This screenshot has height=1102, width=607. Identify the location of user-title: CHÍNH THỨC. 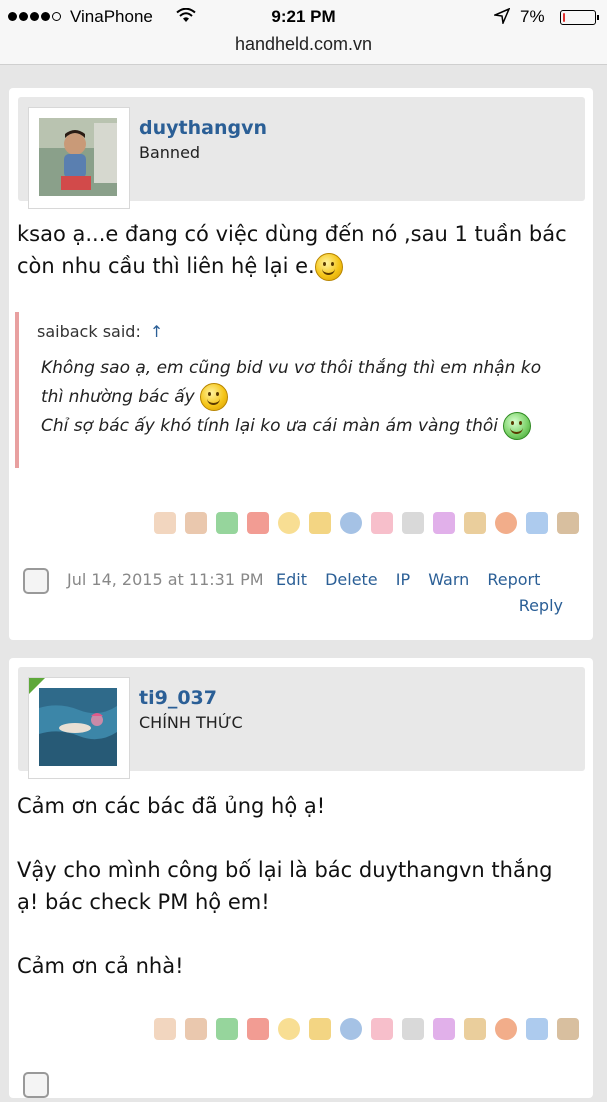
(191, 722).